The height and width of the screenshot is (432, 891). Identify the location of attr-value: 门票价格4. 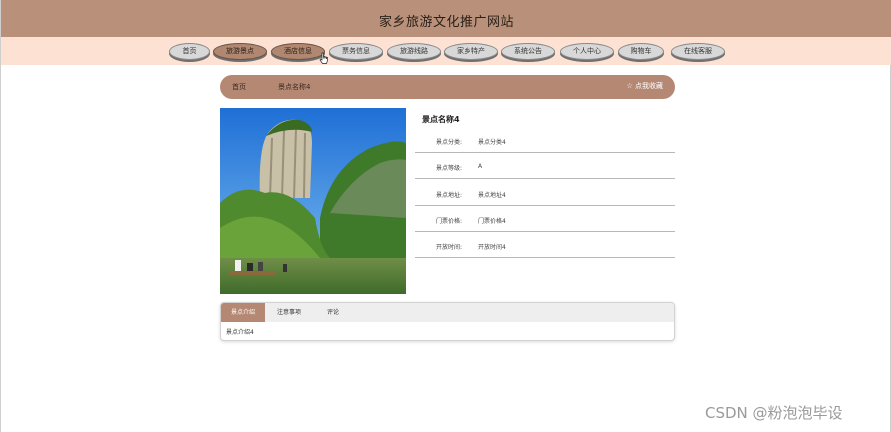
(492, 221).